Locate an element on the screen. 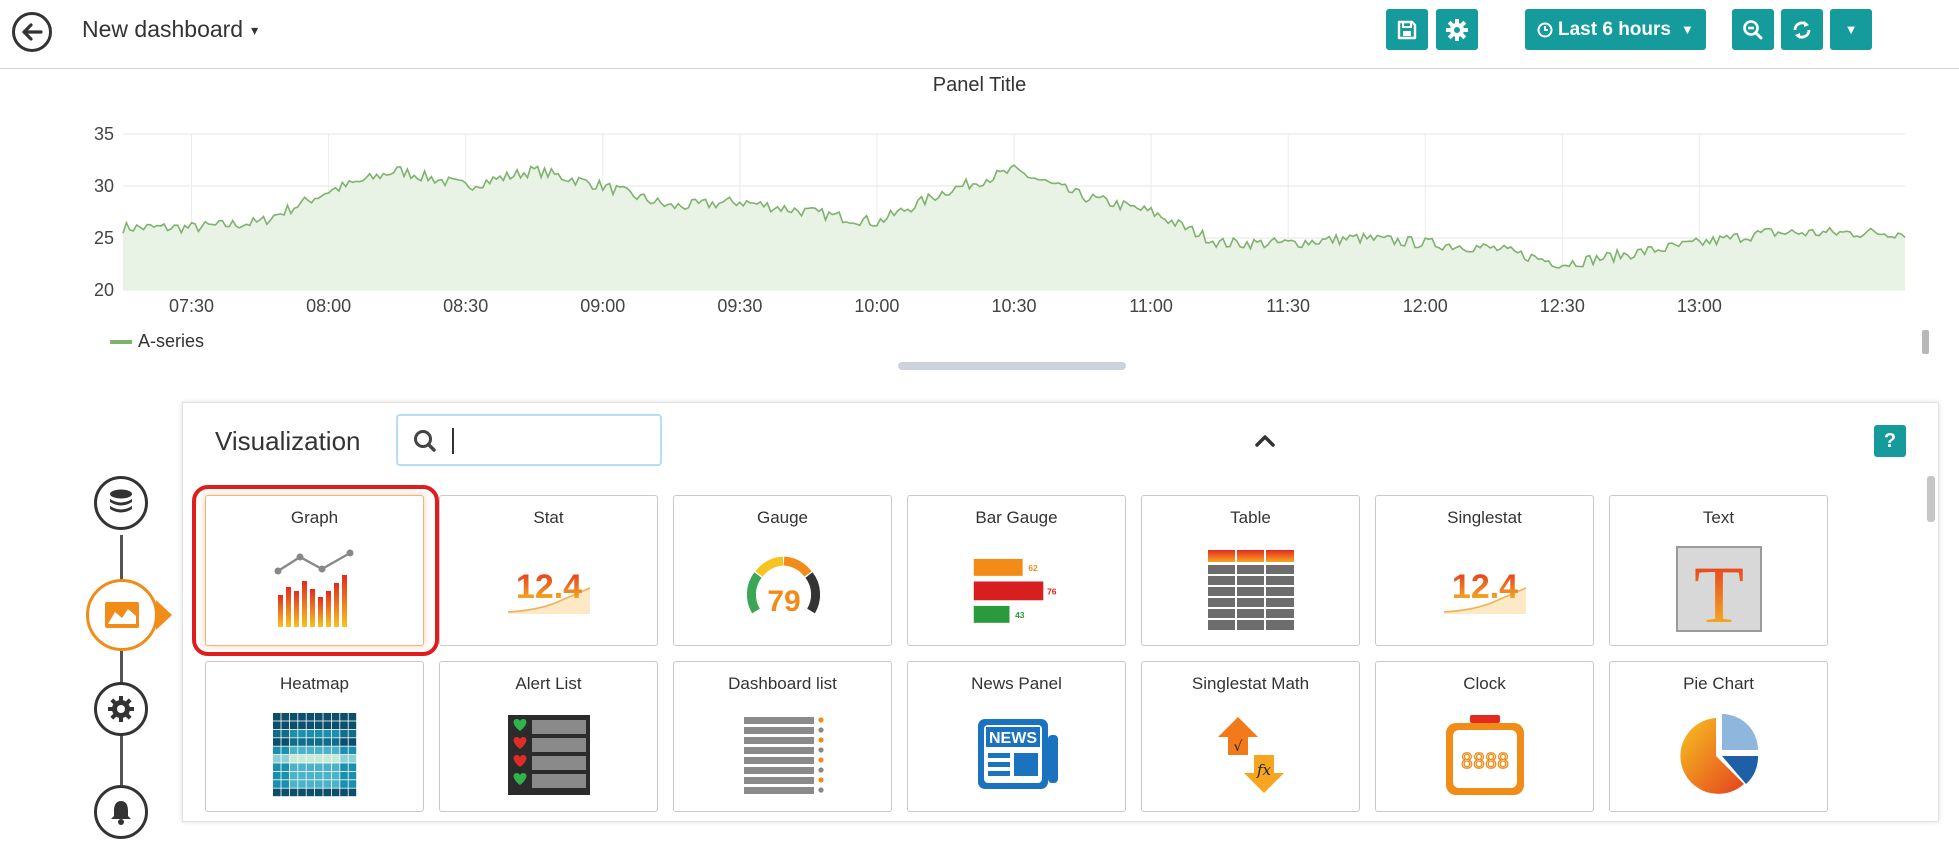  general-step is located at coordinates (121, 709).